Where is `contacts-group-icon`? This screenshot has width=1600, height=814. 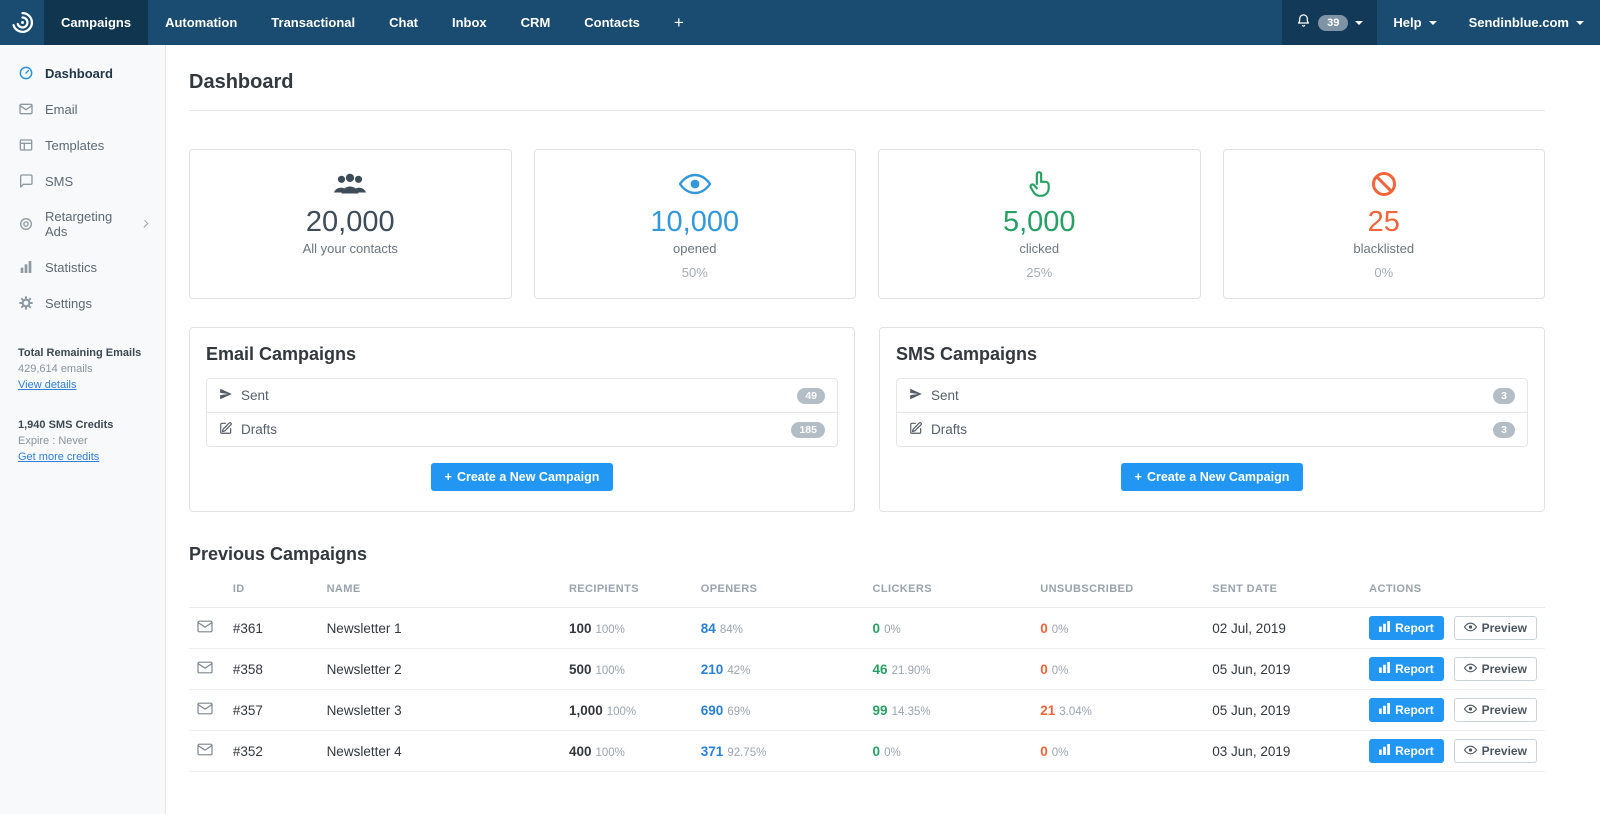 contacts-group-icon is located at coordinates (350, 184).